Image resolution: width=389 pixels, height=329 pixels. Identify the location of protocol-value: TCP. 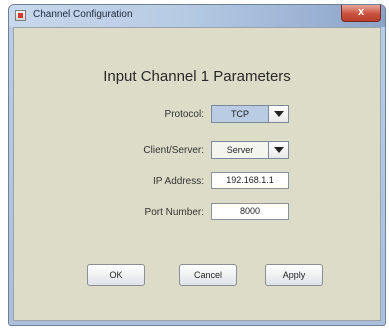
(240, 114).